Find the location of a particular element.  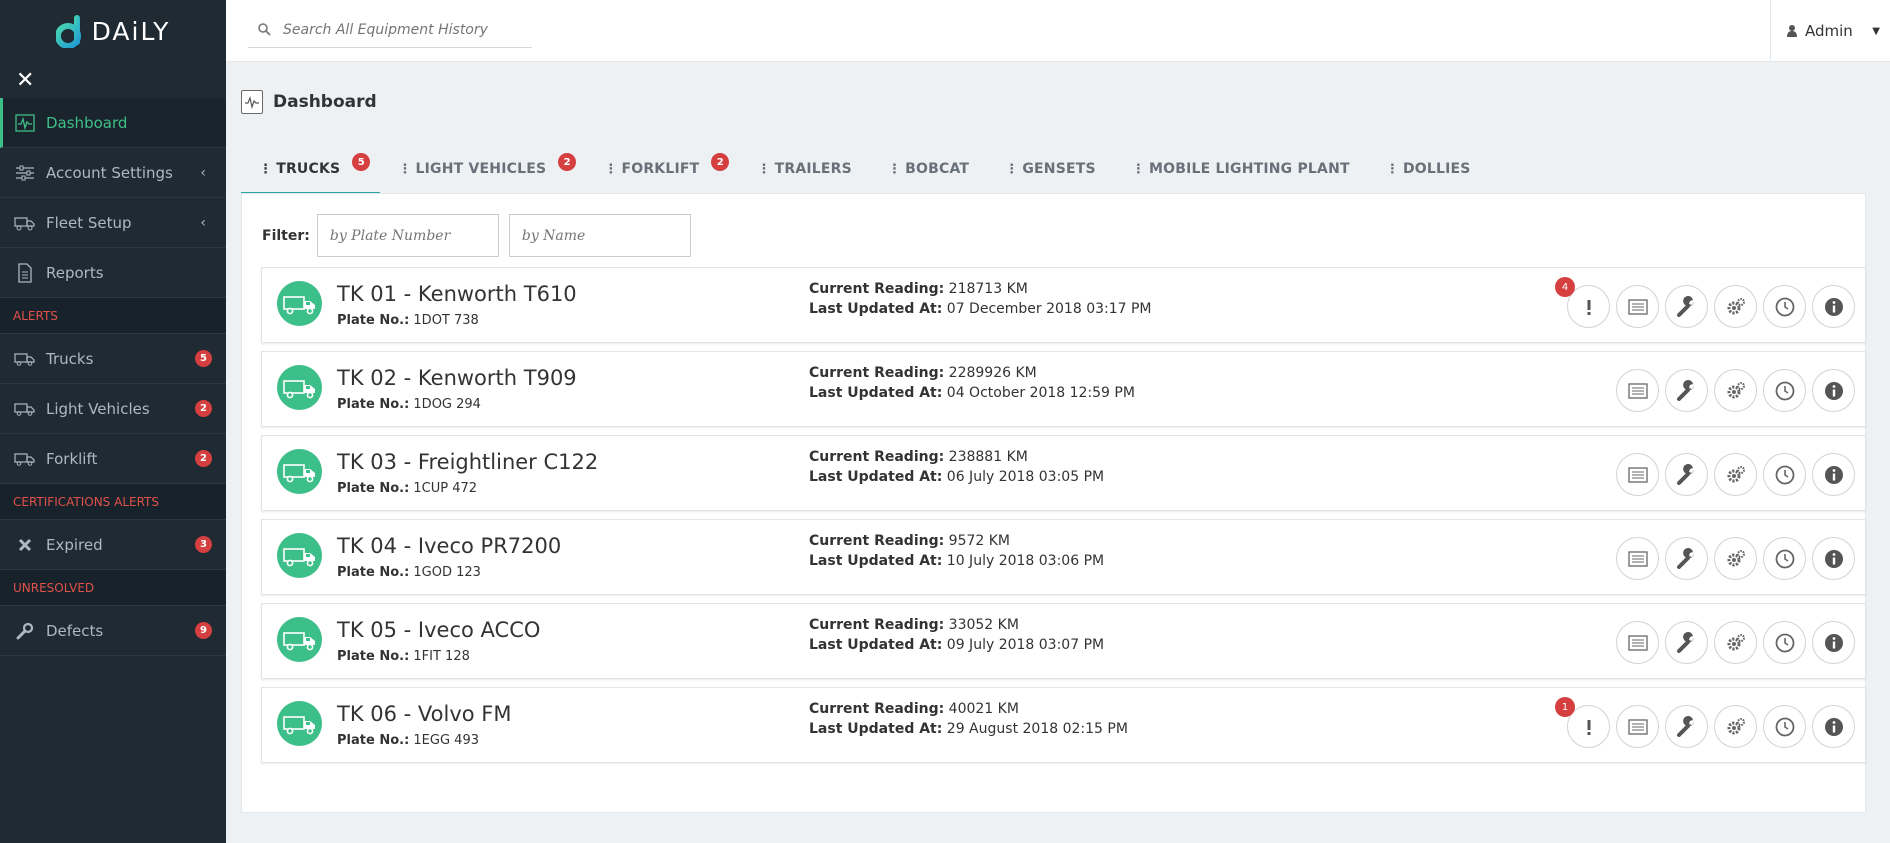

gears-icon is located at coordinates (1736, 559).